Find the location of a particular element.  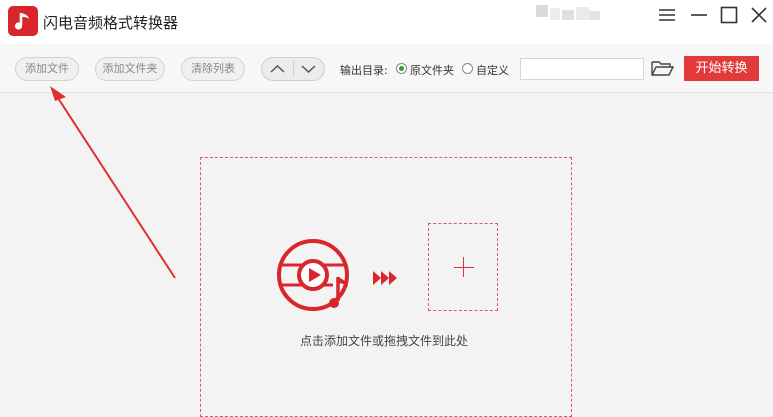

radio-custom-label: 自定义 is located at coordinates (492, 70).